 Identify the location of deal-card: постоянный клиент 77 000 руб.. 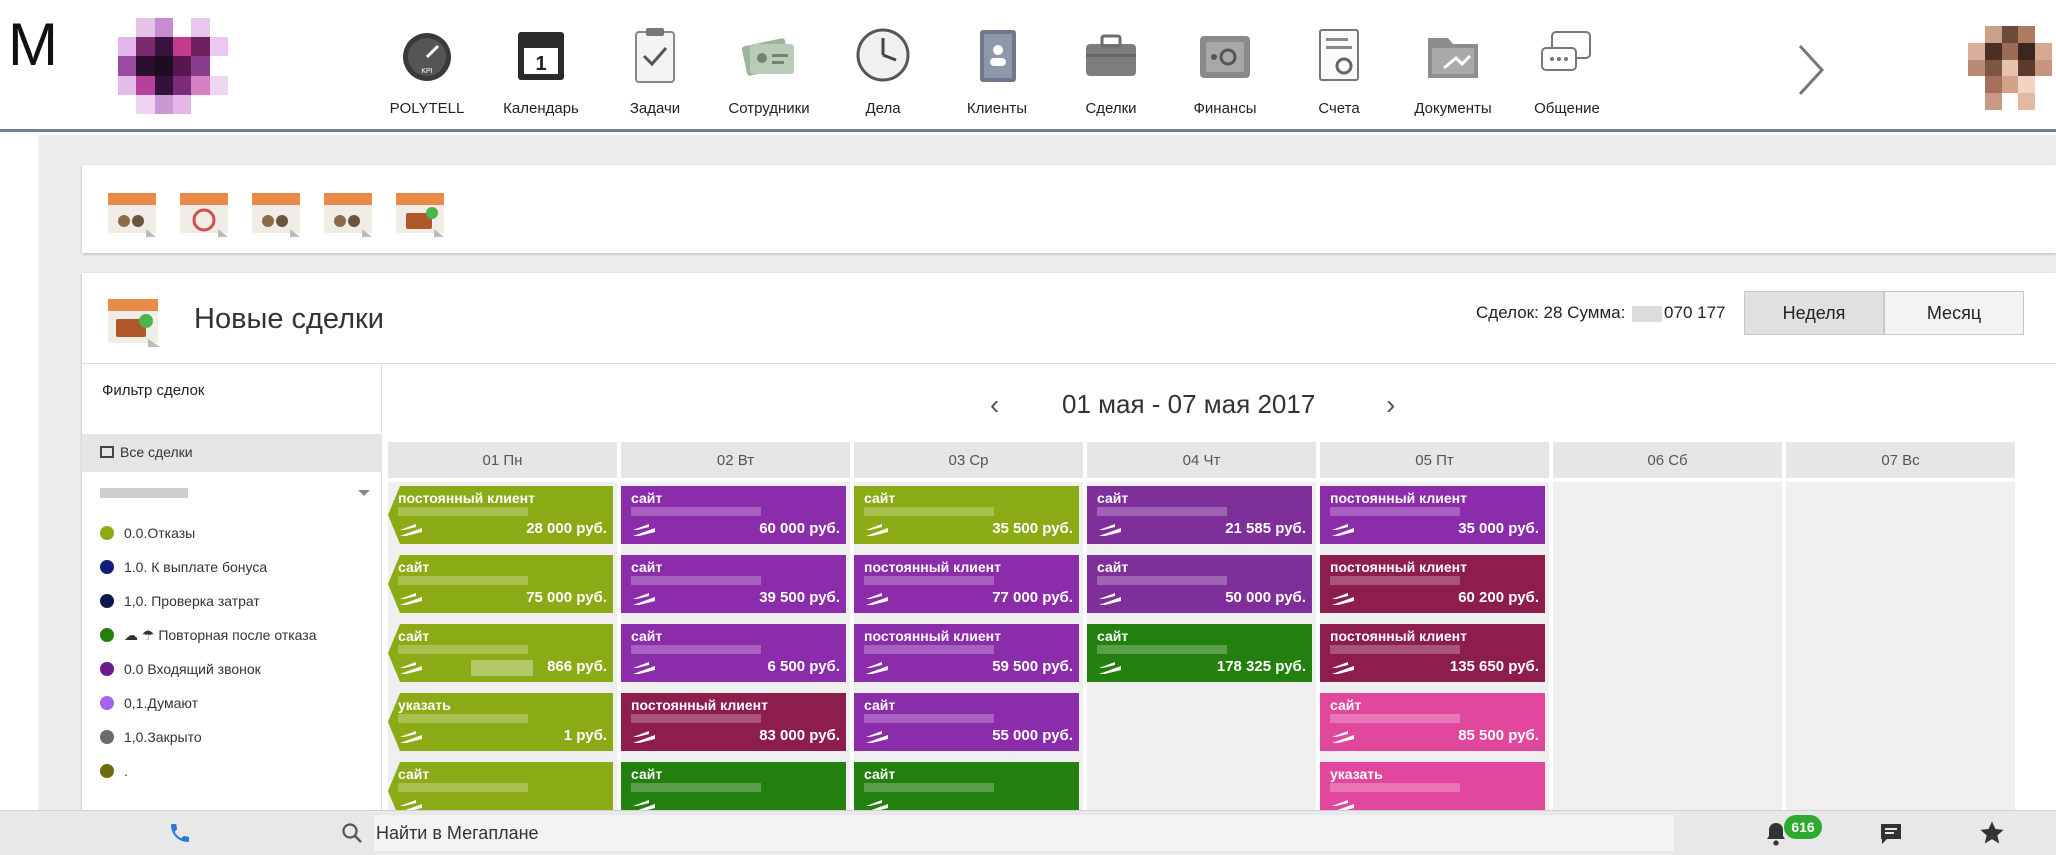
(966, 584).